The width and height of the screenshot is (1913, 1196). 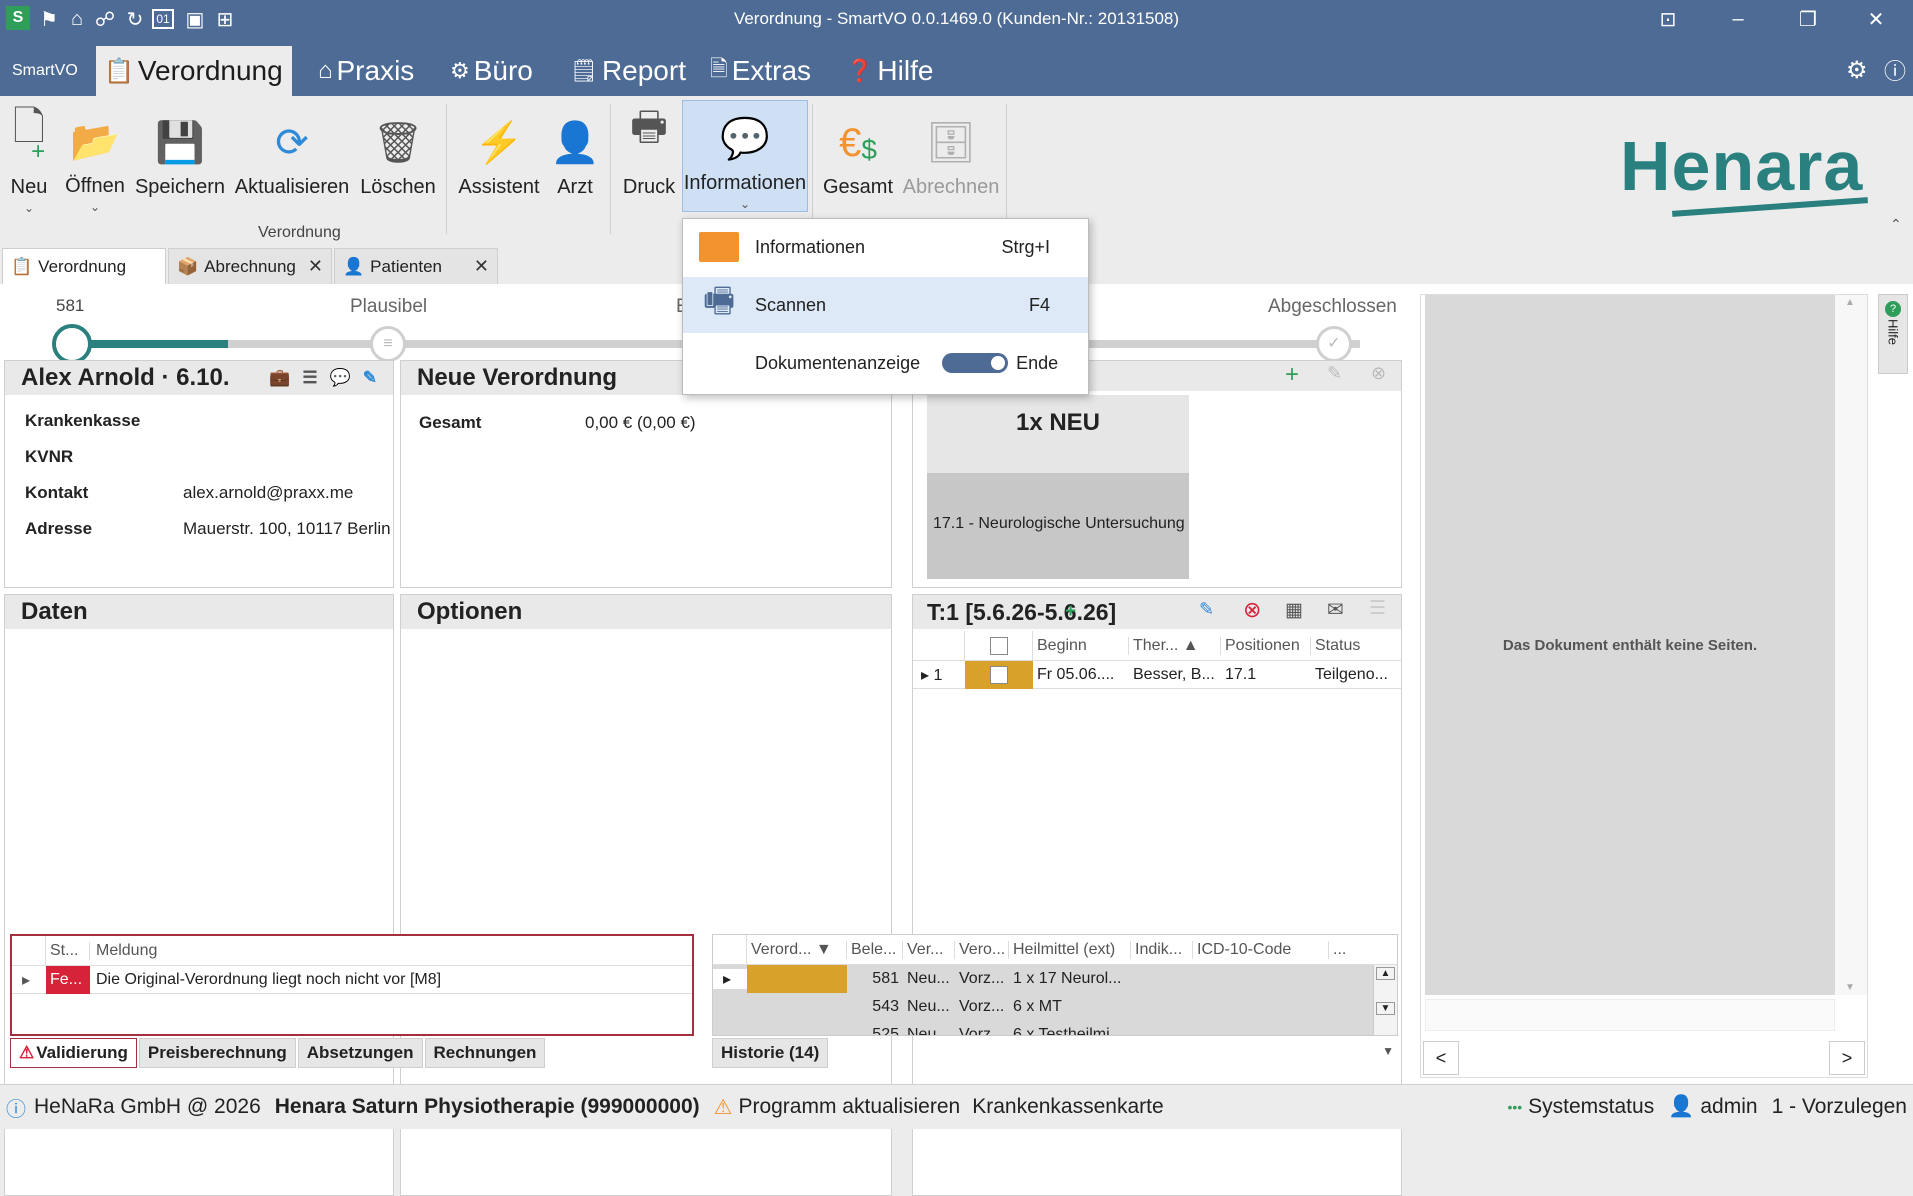 What do you see at coordinates (975, 363) in the screenshot?
I see `dokumentenanzeige-toggle` at bounding box center [975, 363].